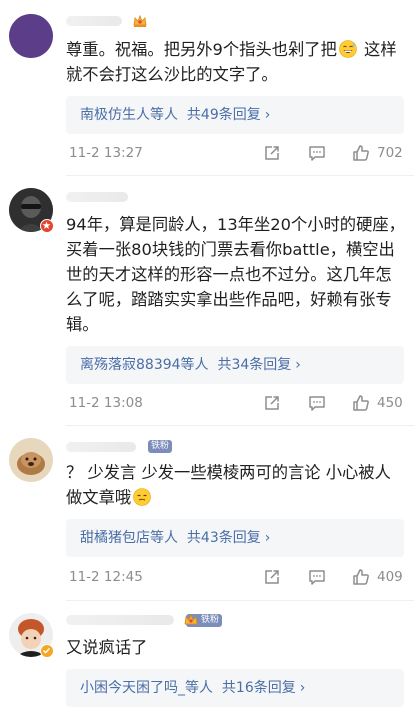 This screenshot has height=709, width=414. I want to click on reply-count: 共34条回复, so click(254, 365).